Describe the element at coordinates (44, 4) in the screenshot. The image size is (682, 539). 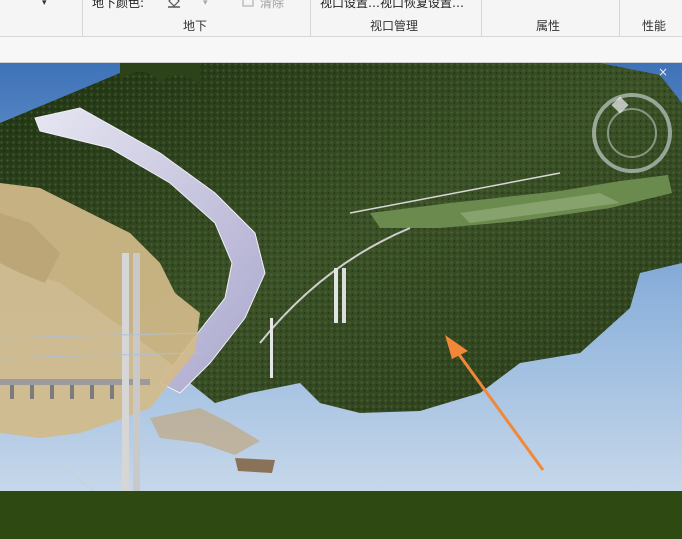
I see `dropdown-caret-icon: ▾` at that location.